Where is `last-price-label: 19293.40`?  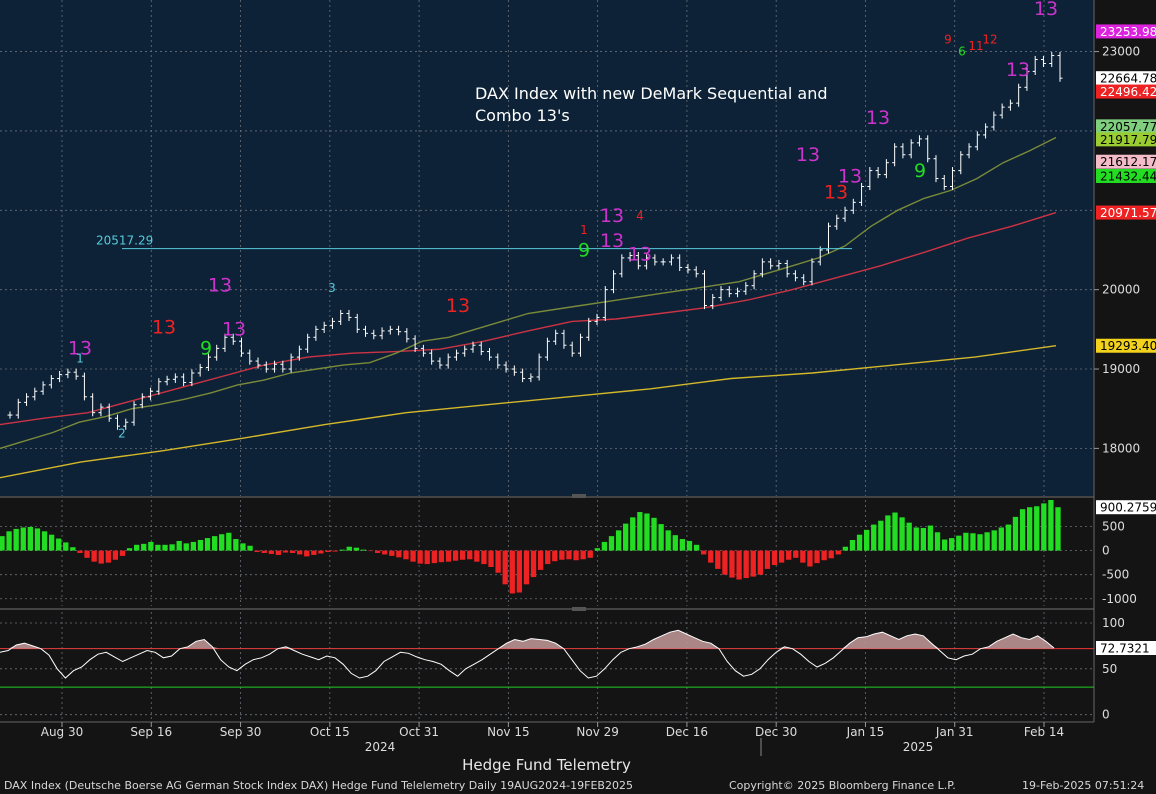
last-price-label: 19293.40 is located at coordinates (1128, 346).